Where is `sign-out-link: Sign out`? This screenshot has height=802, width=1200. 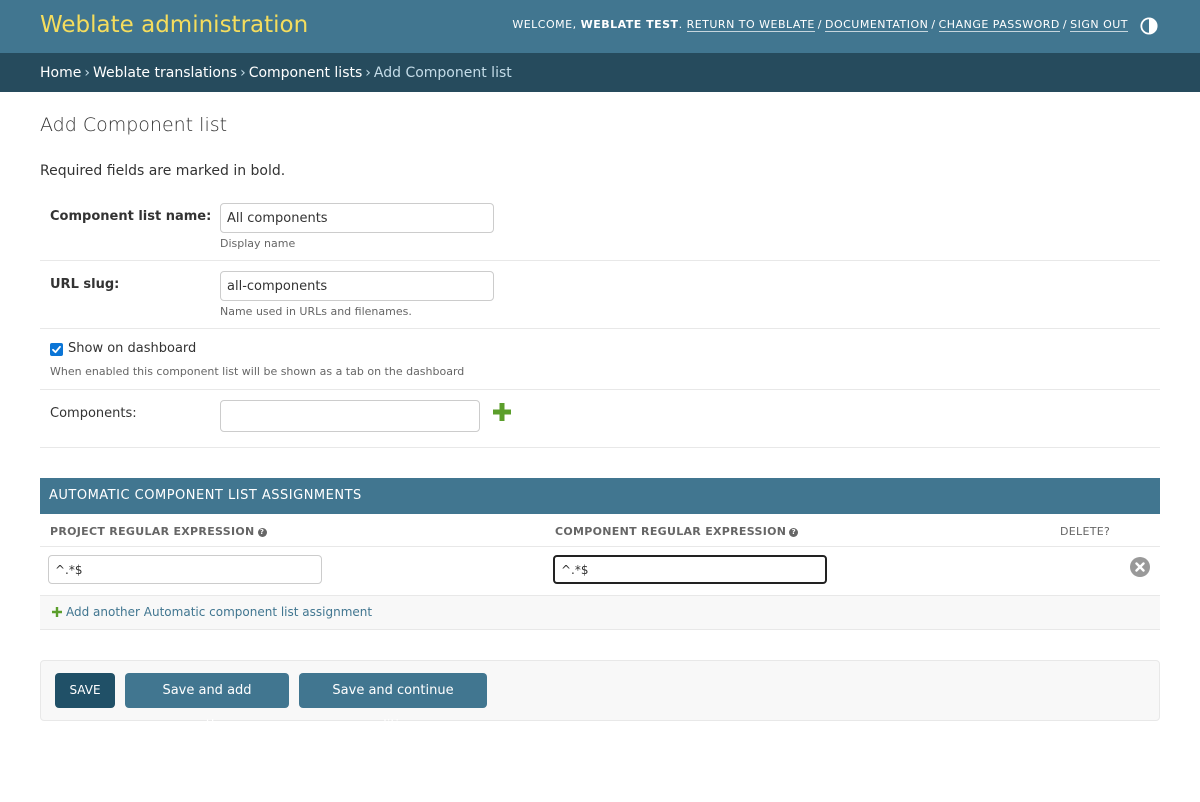 sign-out-link: Sign out is located at coordinates (1099, 25).